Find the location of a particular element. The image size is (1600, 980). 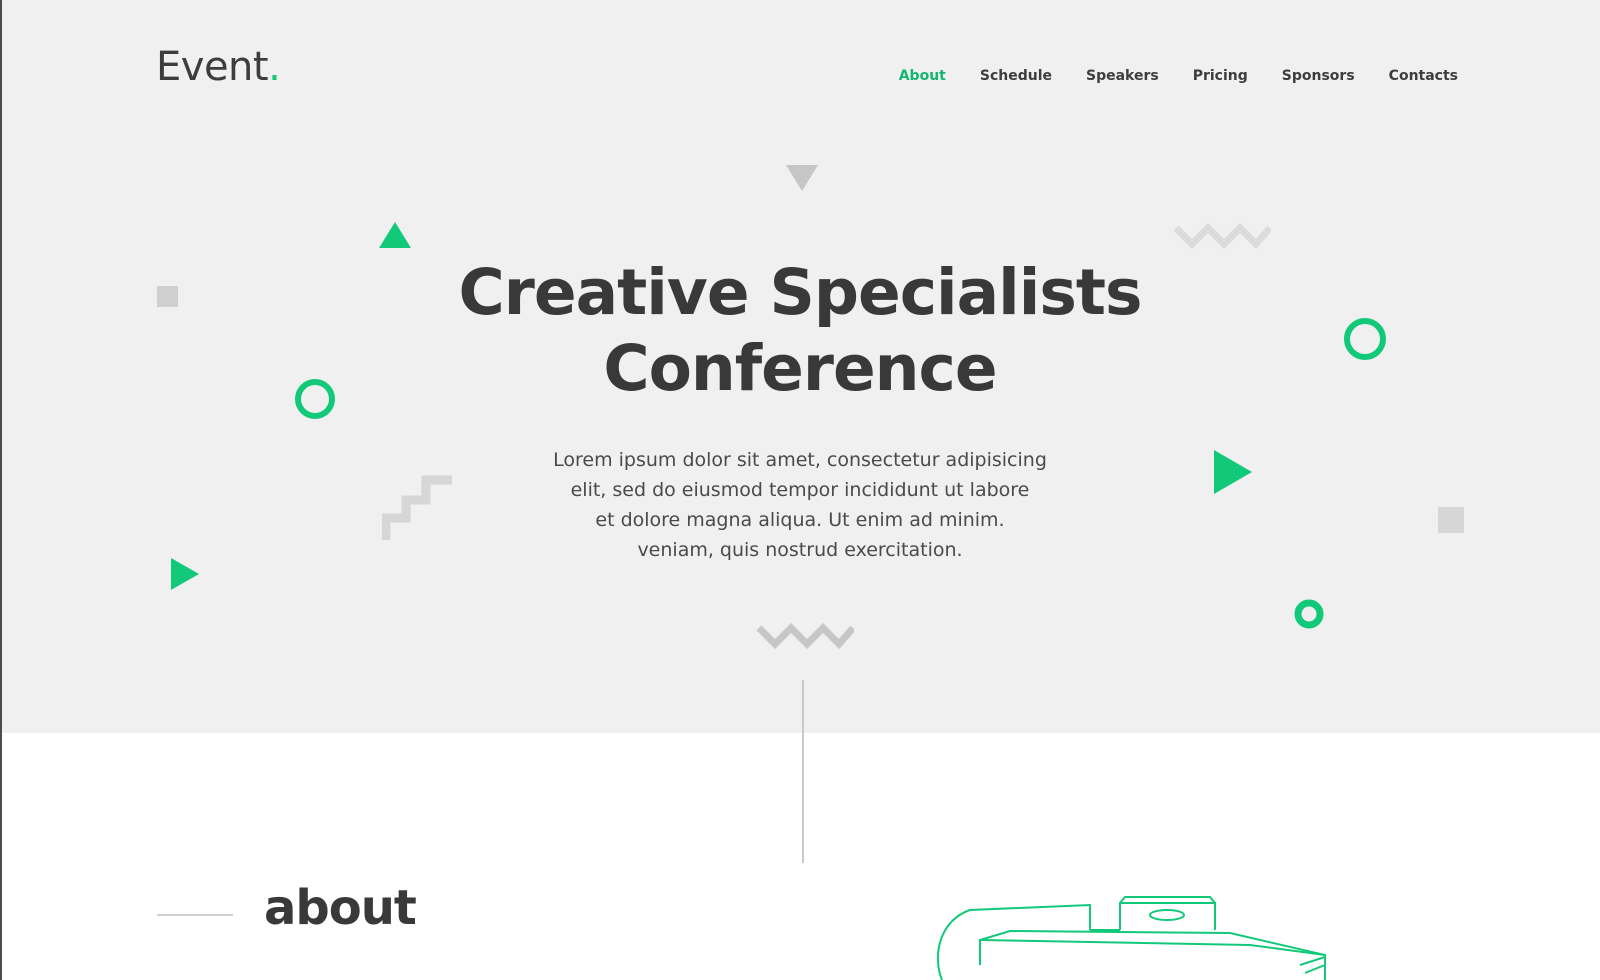

page-left-border is located at coordinates (1, 490).